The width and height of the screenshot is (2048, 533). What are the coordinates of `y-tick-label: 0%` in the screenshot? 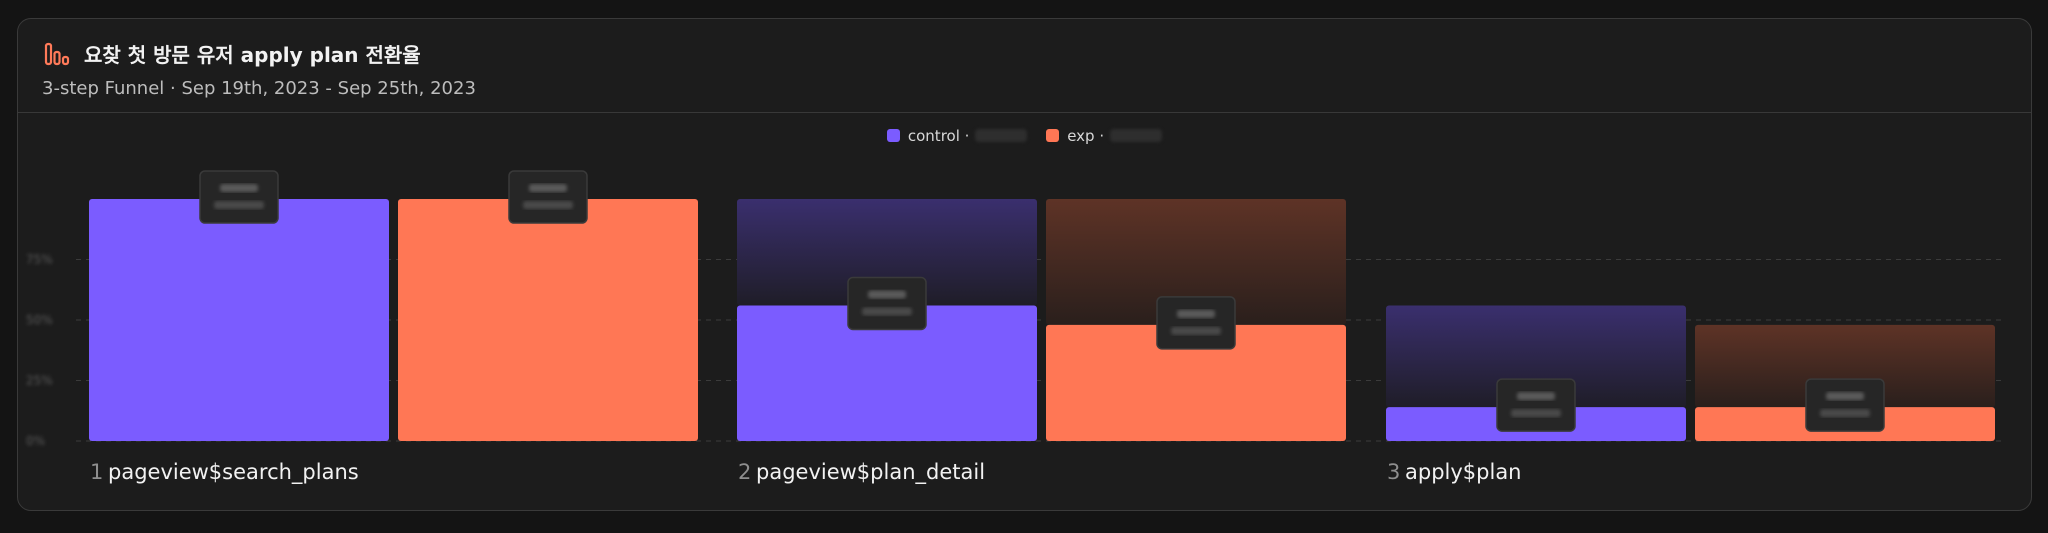 It's located at (35, 441).